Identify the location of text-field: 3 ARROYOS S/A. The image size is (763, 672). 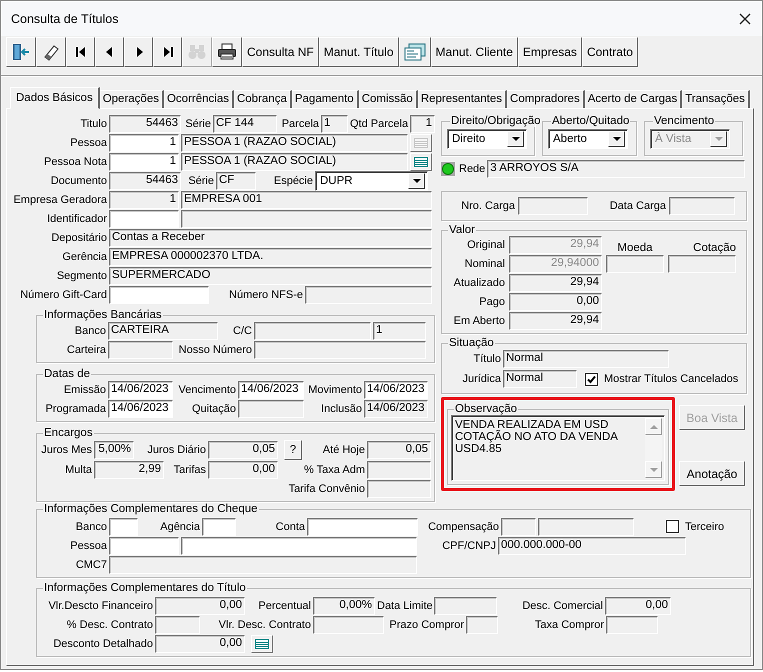
(616, 169).